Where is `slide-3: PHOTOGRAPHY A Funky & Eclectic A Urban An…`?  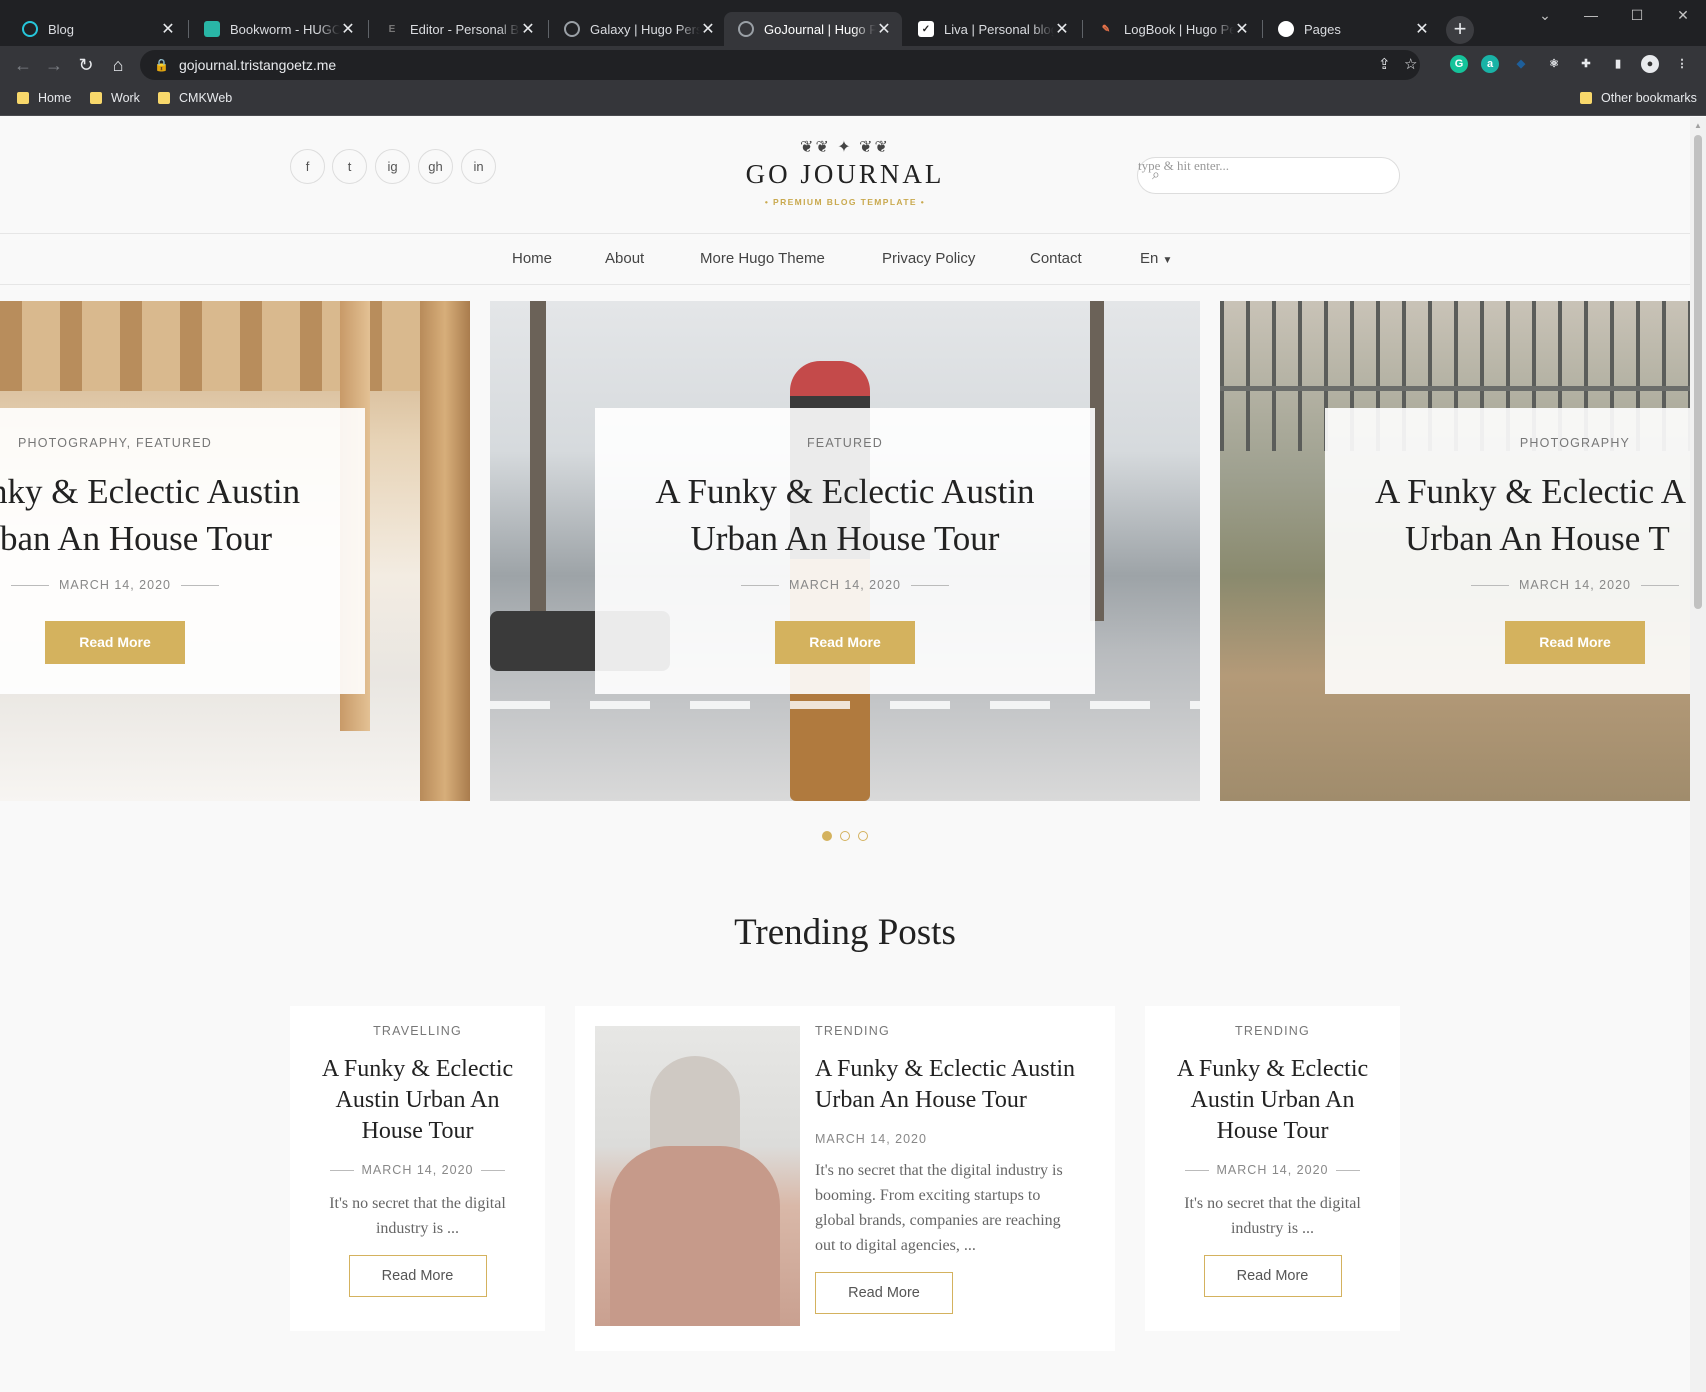
slide-3: PHOTOGRAPHY A Funky & Eclectic A Urban An… is located at coordinates (1455, 551).